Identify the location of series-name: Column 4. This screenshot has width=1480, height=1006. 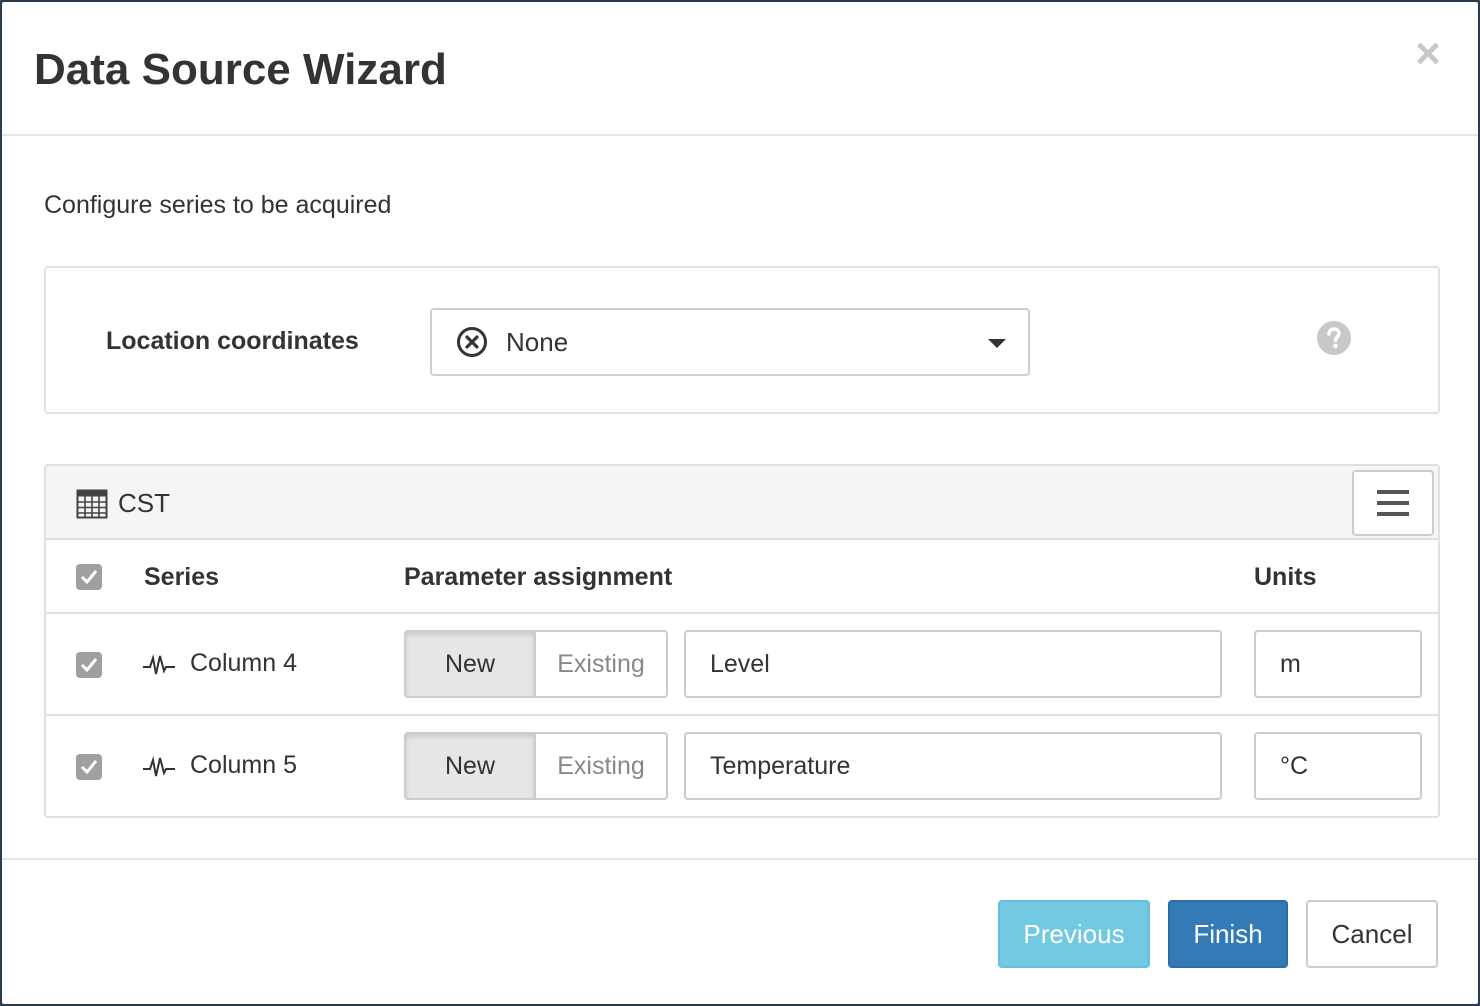
(243, 663).